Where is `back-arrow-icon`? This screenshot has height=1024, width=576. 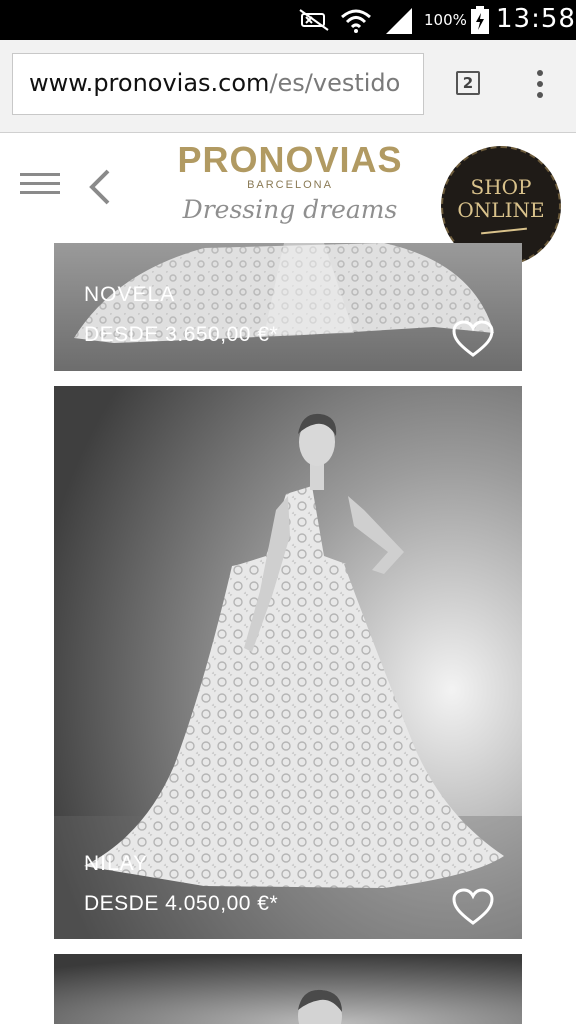
back-arrow-icon is located at coordinates (100, 189).